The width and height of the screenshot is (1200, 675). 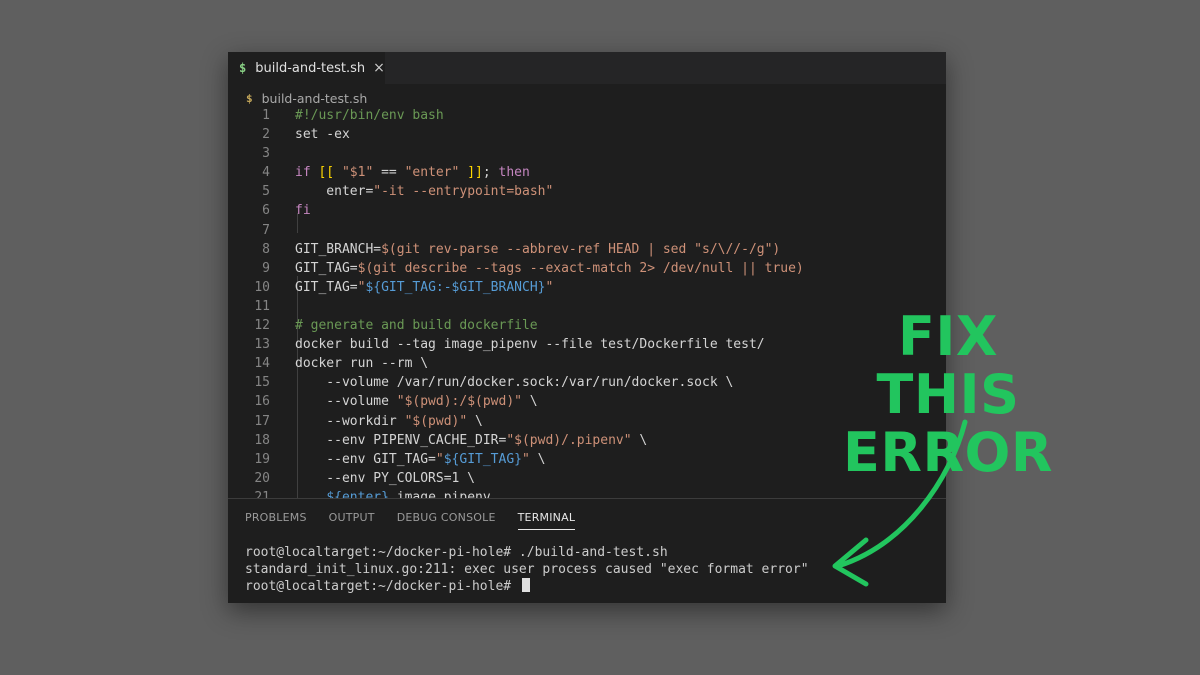 What do you see at coordinates (266, 135) in the screenshot?
I see `line-number: 2` at bounding box center [266, 135].